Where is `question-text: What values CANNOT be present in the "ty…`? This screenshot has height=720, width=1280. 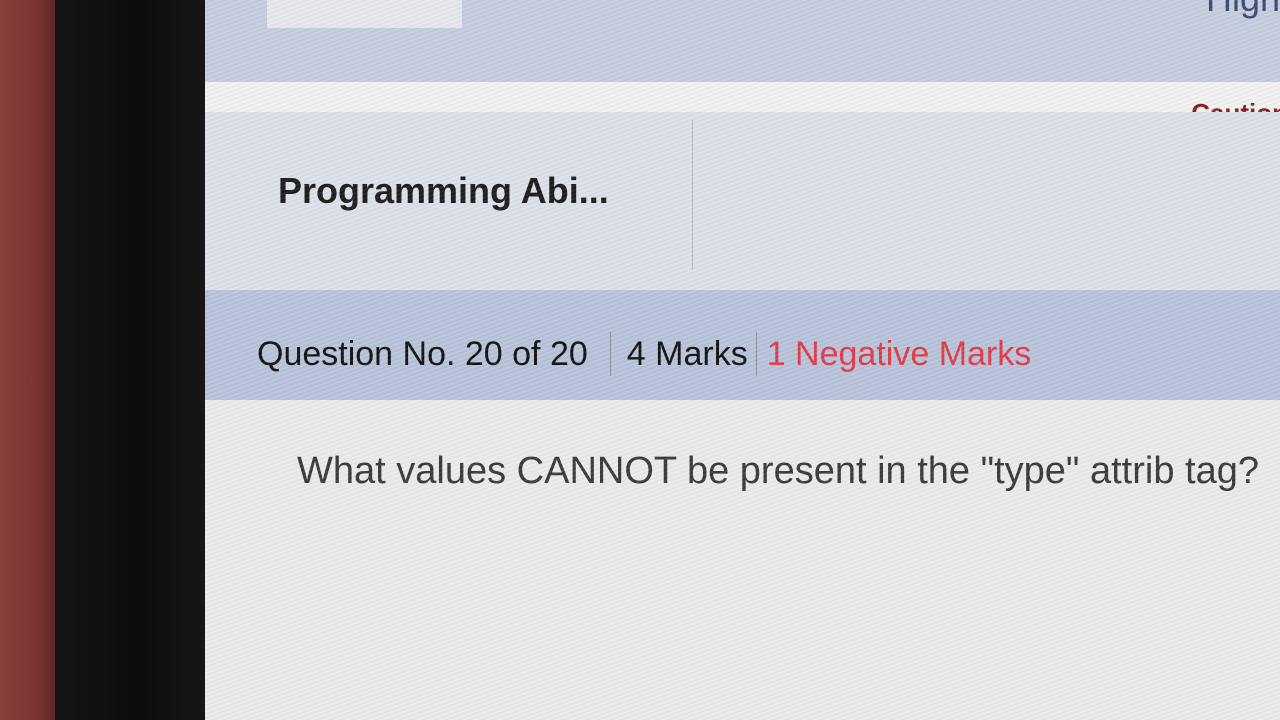
question-text: What values CANNOT be present in the "ty… is located at coordinates (778, 471).